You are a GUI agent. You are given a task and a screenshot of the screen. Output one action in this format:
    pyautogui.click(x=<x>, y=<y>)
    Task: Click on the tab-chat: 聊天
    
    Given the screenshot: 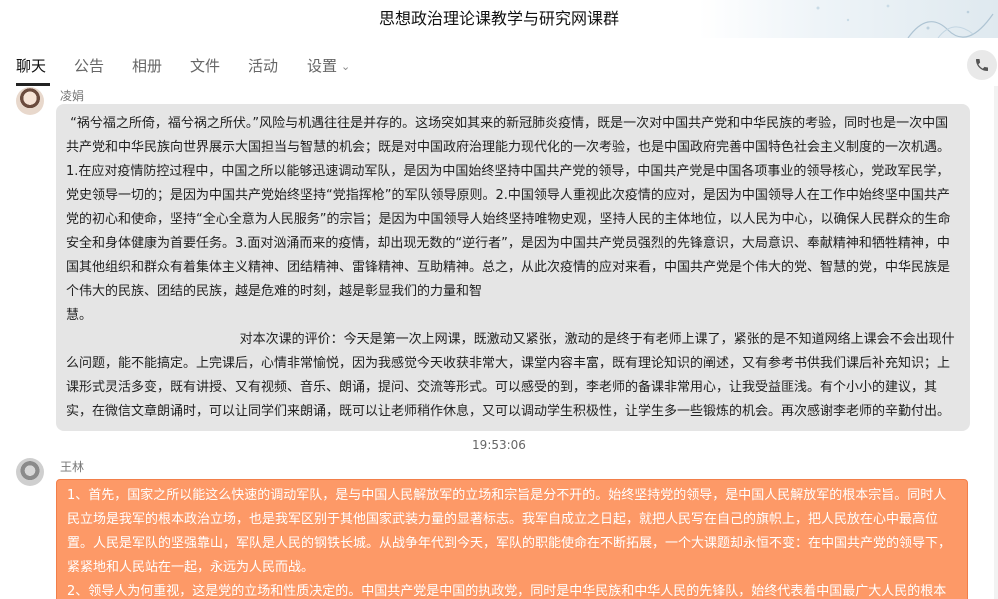 What is the action you would take?
    pyautogui.click(x=31, y=66)
    